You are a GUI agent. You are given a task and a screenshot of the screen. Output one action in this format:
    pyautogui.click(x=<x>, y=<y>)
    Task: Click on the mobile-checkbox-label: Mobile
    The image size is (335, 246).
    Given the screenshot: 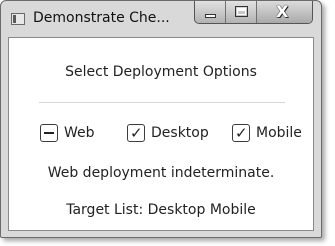 What is the action you would take?
    pyautogui.click(x=279, y=133)
    